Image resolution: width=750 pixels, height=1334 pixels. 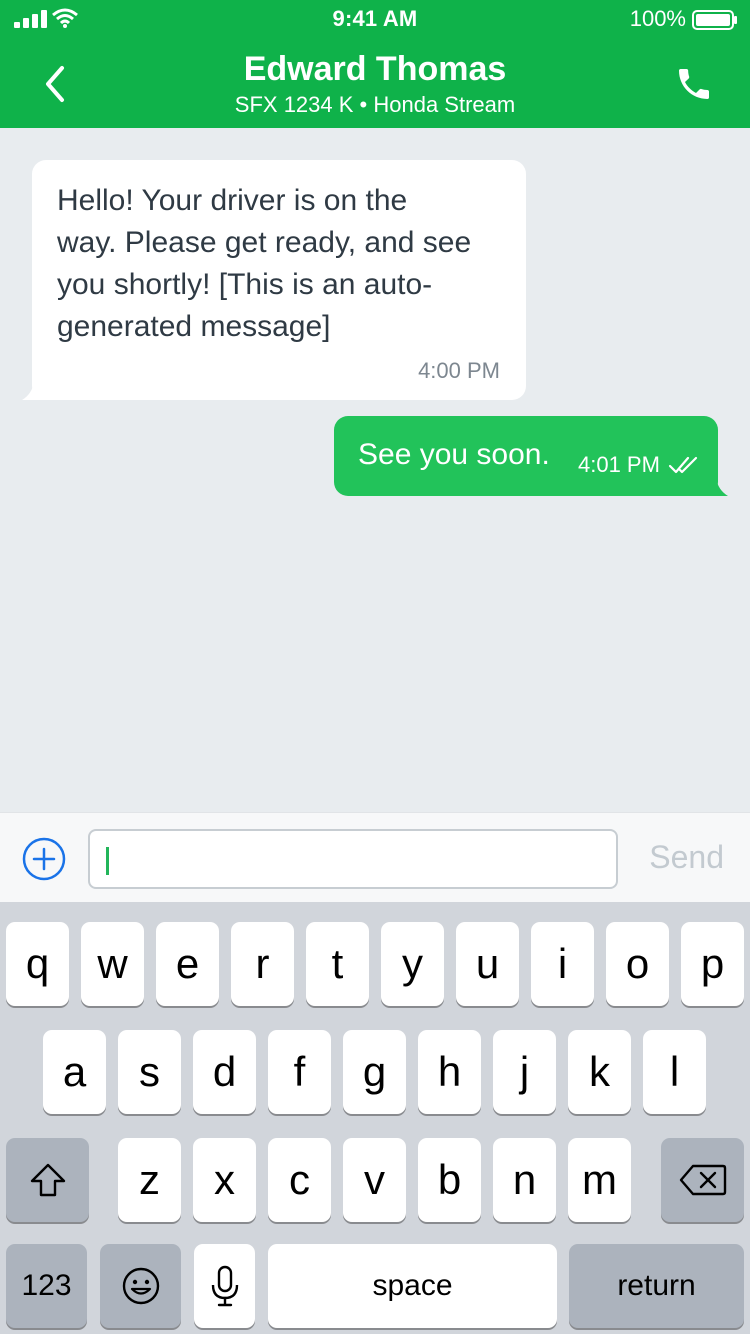 I want to click on message-line: Hello! Your driver is on the, so click(x=232, y=200).